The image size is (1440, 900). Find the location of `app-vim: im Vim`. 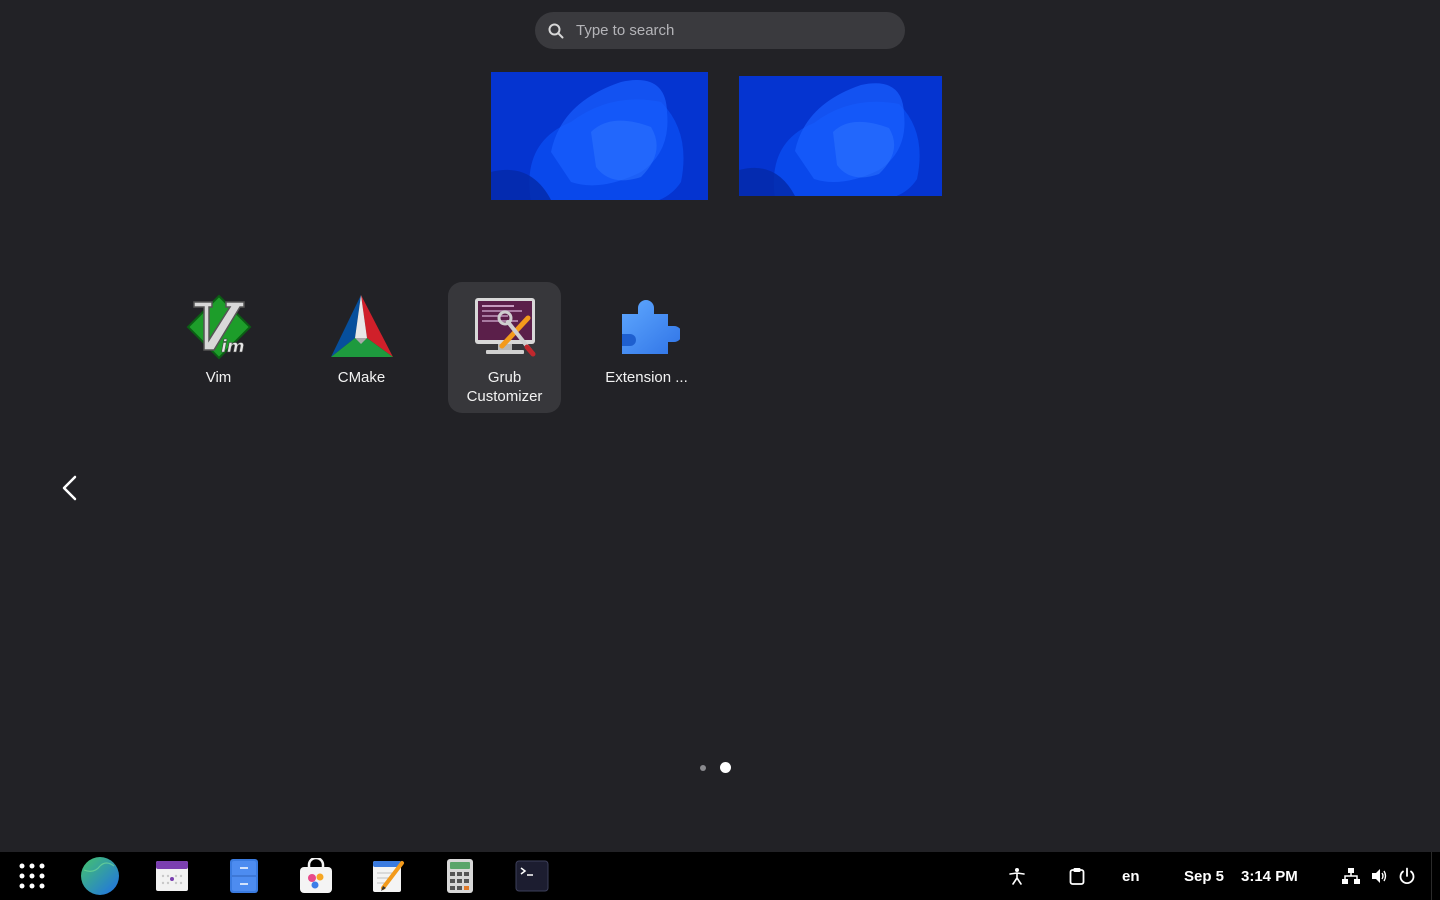

app-vim: im Vim is located at coordinates (218, 347).